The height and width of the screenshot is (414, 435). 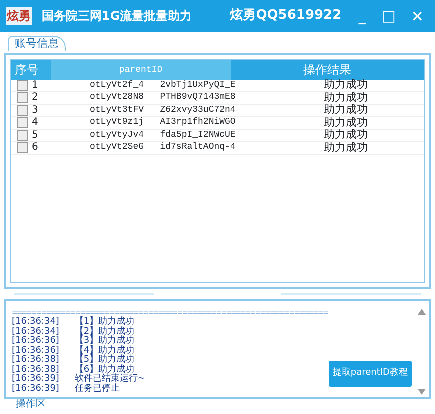 I want to click on author-label: 炫勇QQ5619922, so click(x=286, y=16).